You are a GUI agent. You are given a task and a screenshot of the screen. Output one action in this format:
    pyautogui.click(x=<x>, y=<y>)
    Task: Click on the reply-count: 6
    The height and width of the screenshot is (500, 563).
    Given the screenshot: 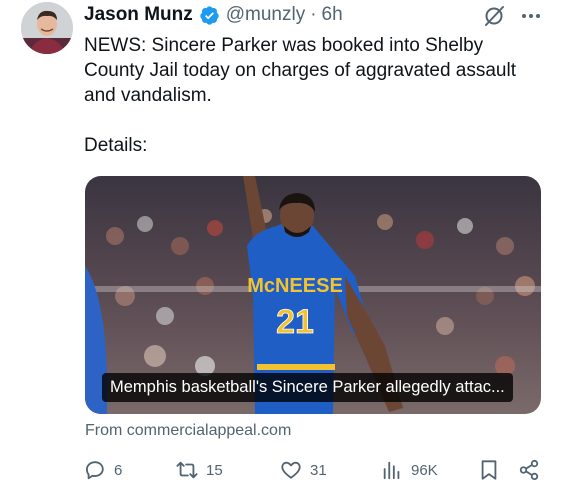 What is the action you would take?
    pyautogui.click(x=118, y=470)
    